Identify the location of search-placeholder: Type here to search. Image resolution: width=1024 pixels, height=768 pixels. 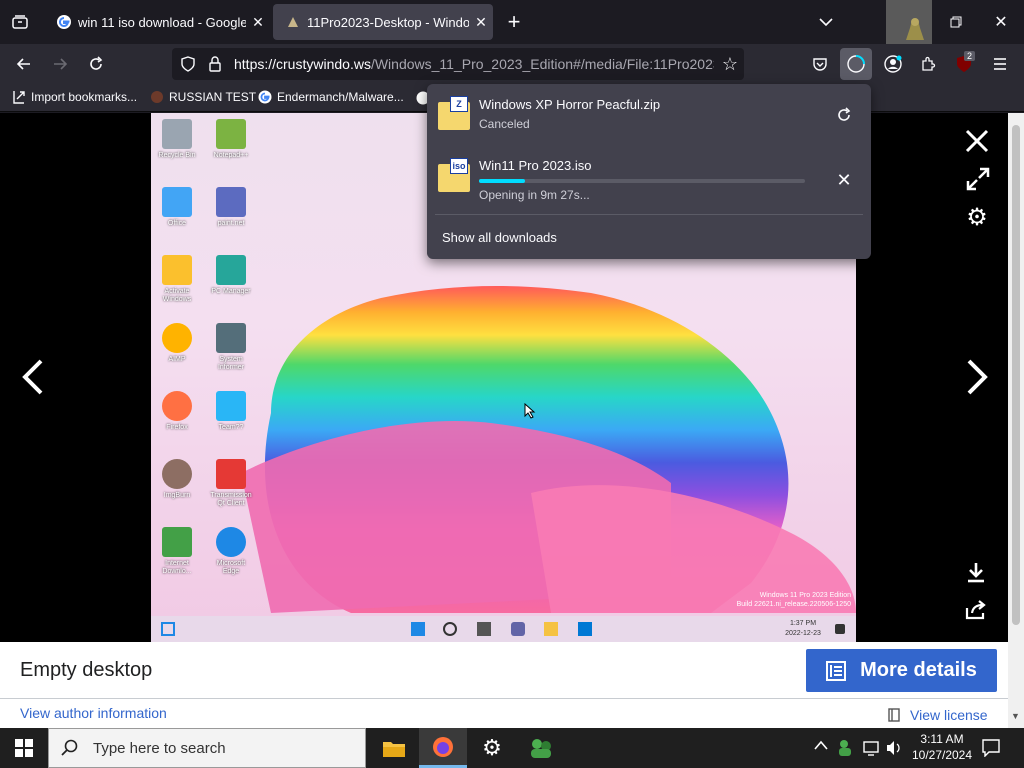
(159, 748).